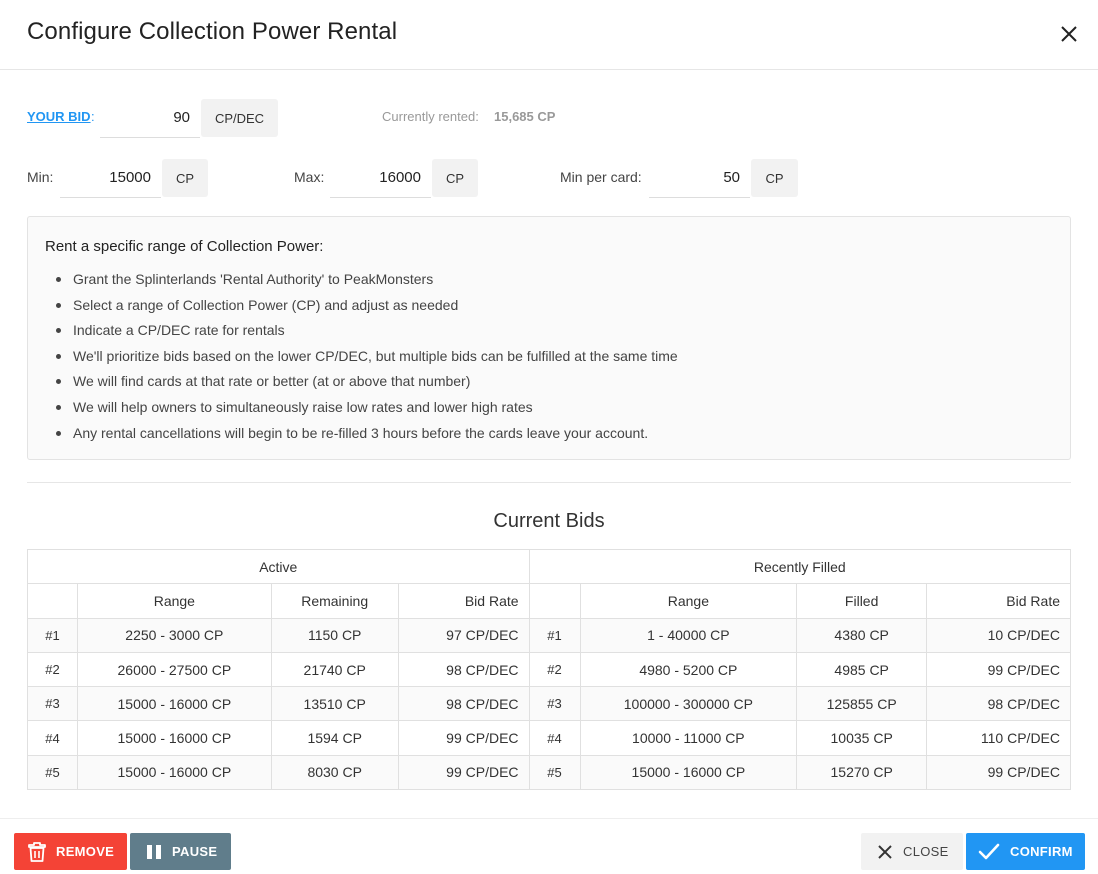  Describe the element at coordinates (554, 704) in the screenshot. I see `filled-index: #3` at that location.